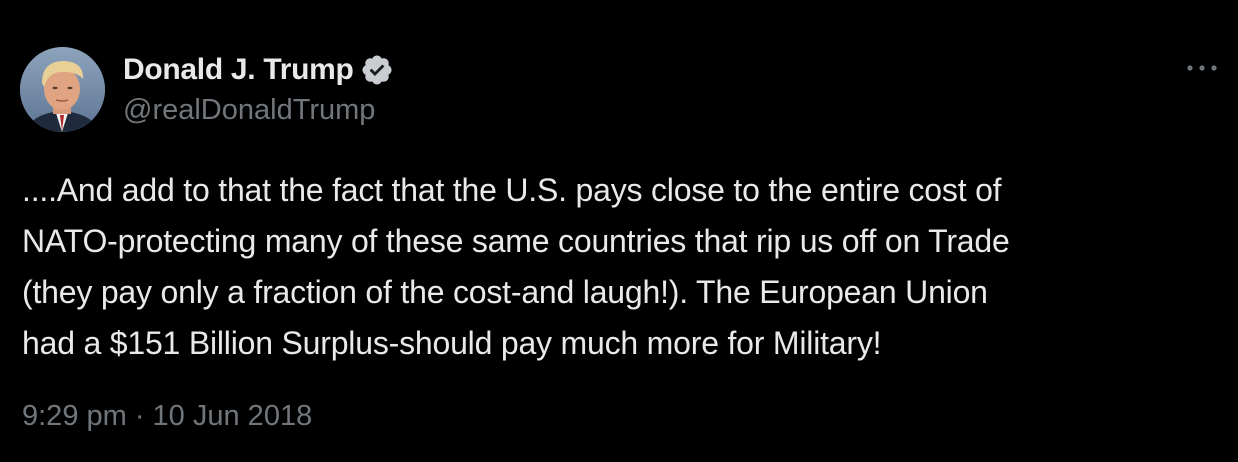 This screenshot has height=462, width=1238. I want to click on avatar-photo, so click(62, 89).